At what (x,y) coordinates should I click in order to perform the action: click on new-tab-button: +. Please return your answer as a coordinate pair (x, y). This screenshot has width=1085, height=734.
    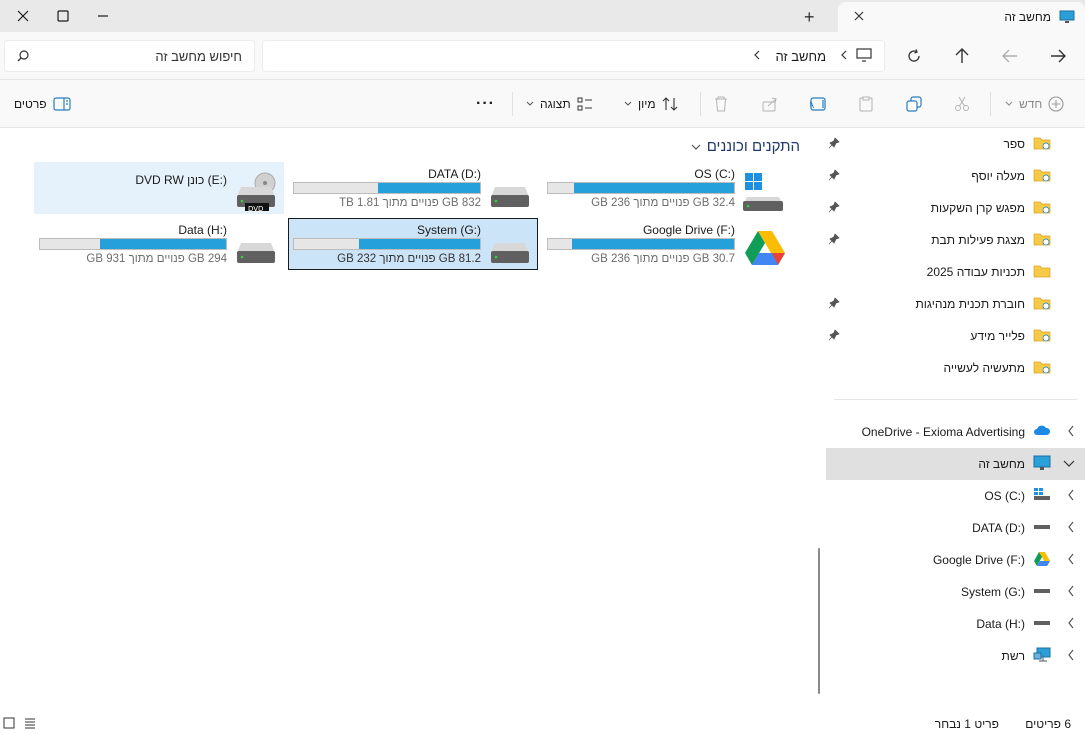
    Looking at the image, I should click on (809, 17).